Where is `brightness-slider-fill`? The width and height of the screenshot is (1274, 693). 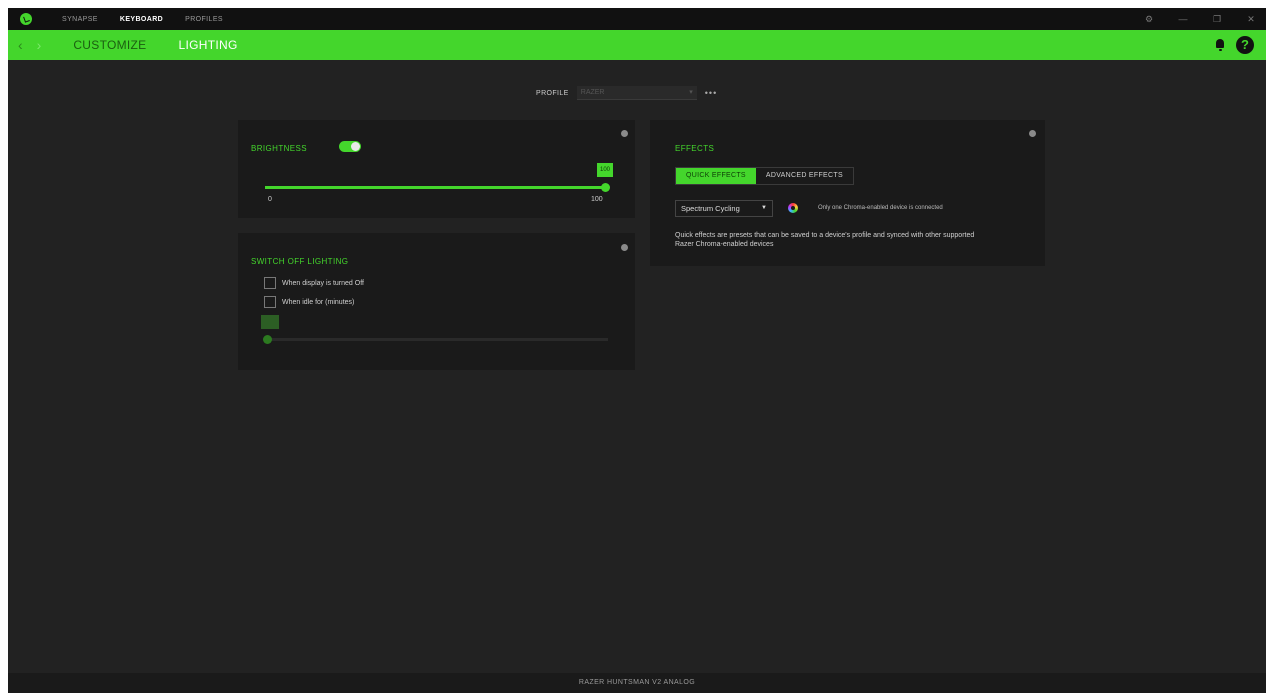
brightness-slider-fill is located at coordinates (435, 187).